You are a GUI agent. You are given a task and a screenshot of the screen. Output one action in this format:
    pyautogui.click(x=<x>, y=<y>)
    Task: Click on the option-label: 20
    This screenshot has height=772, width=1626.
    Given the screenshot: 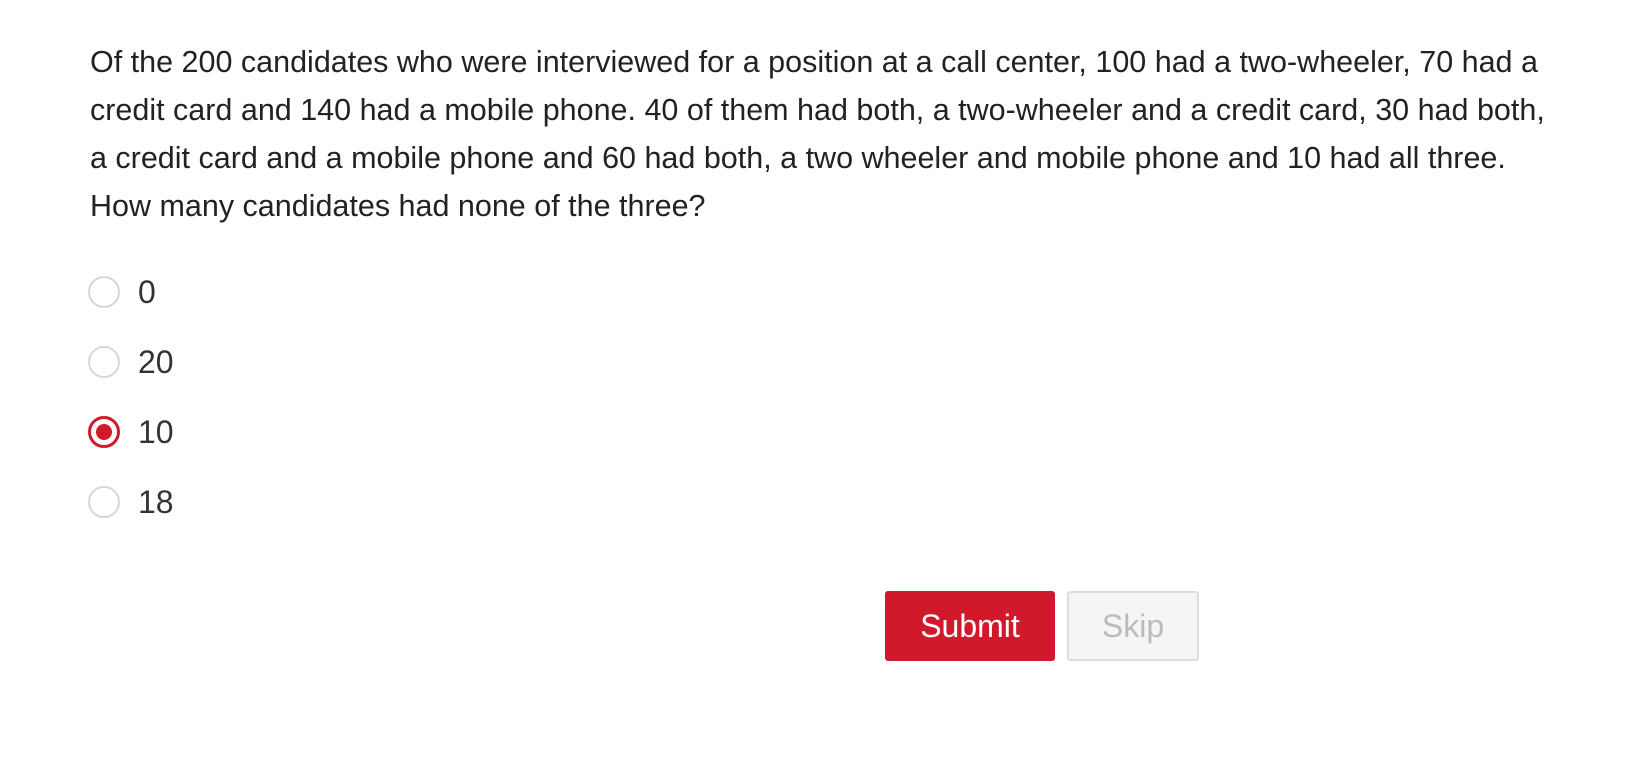 What is the action you would take?
    pyautogui.click(x=156, y=361)
    